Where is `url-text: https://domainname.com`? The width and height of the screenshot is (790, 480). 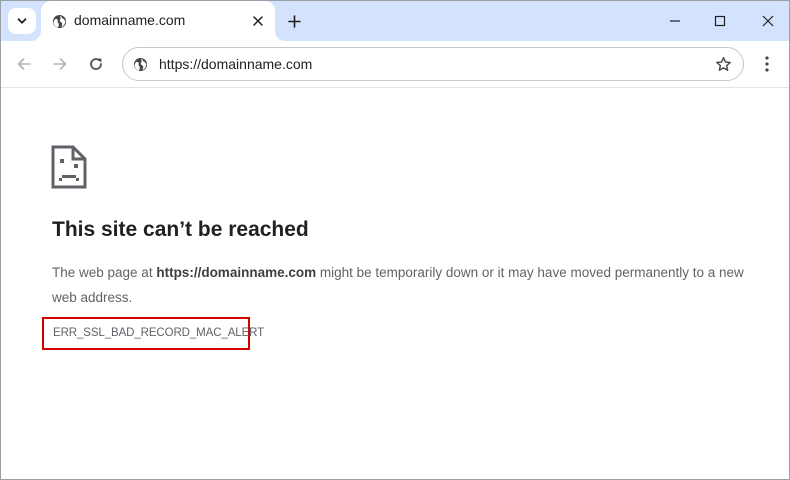
url-text: https://domainname.com is located at coordinates (235, 64).